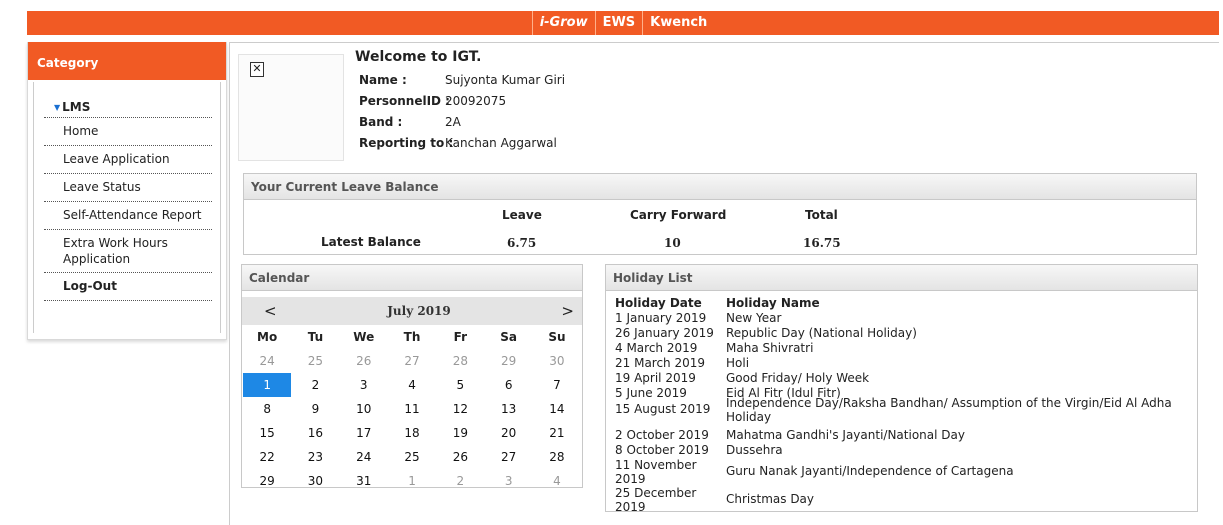  What do you see at coordinates (567, 311) in the screenshot?
I see `next-month-button: >` at bounding box center [567, 311].